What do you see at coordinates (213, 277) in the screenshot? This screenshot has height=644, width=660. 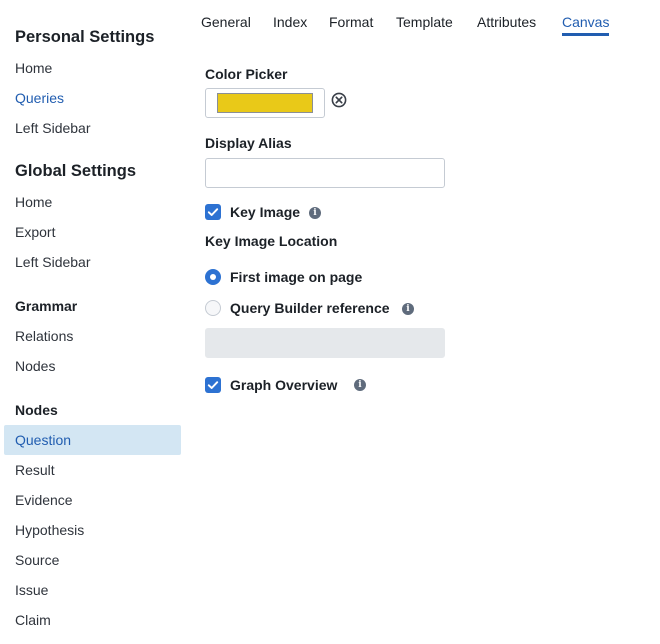 I see `first-image-radio` at bounding box center [213, 277].